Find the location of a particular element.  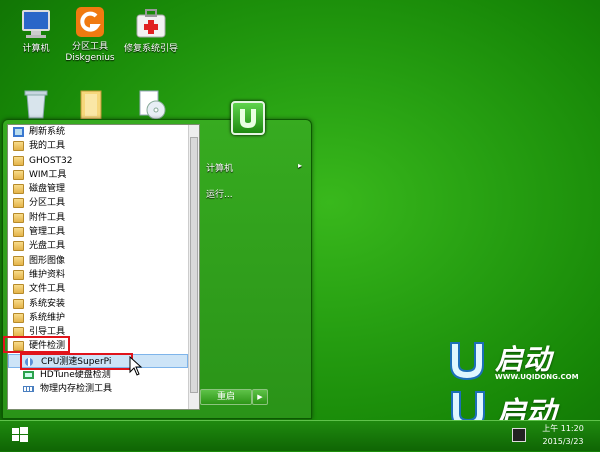

chevron-right-icon: ▶ is located at coordinates (260, 397).